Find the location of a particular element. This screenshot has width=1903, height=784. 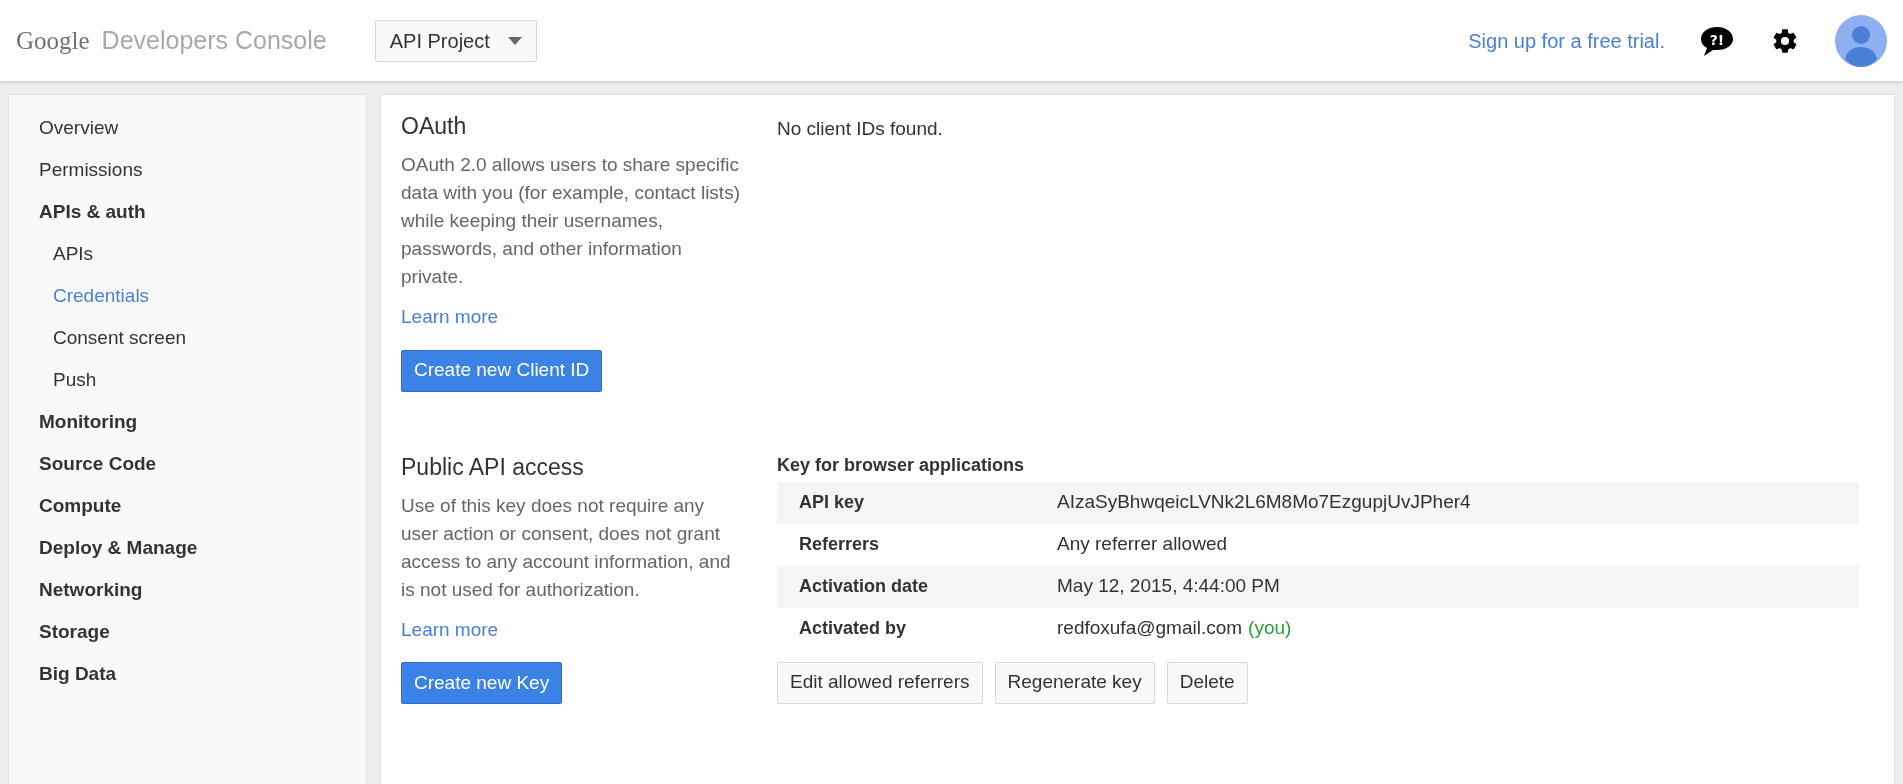

key-title: Key for browser applications is located at coordinates (901, 465).